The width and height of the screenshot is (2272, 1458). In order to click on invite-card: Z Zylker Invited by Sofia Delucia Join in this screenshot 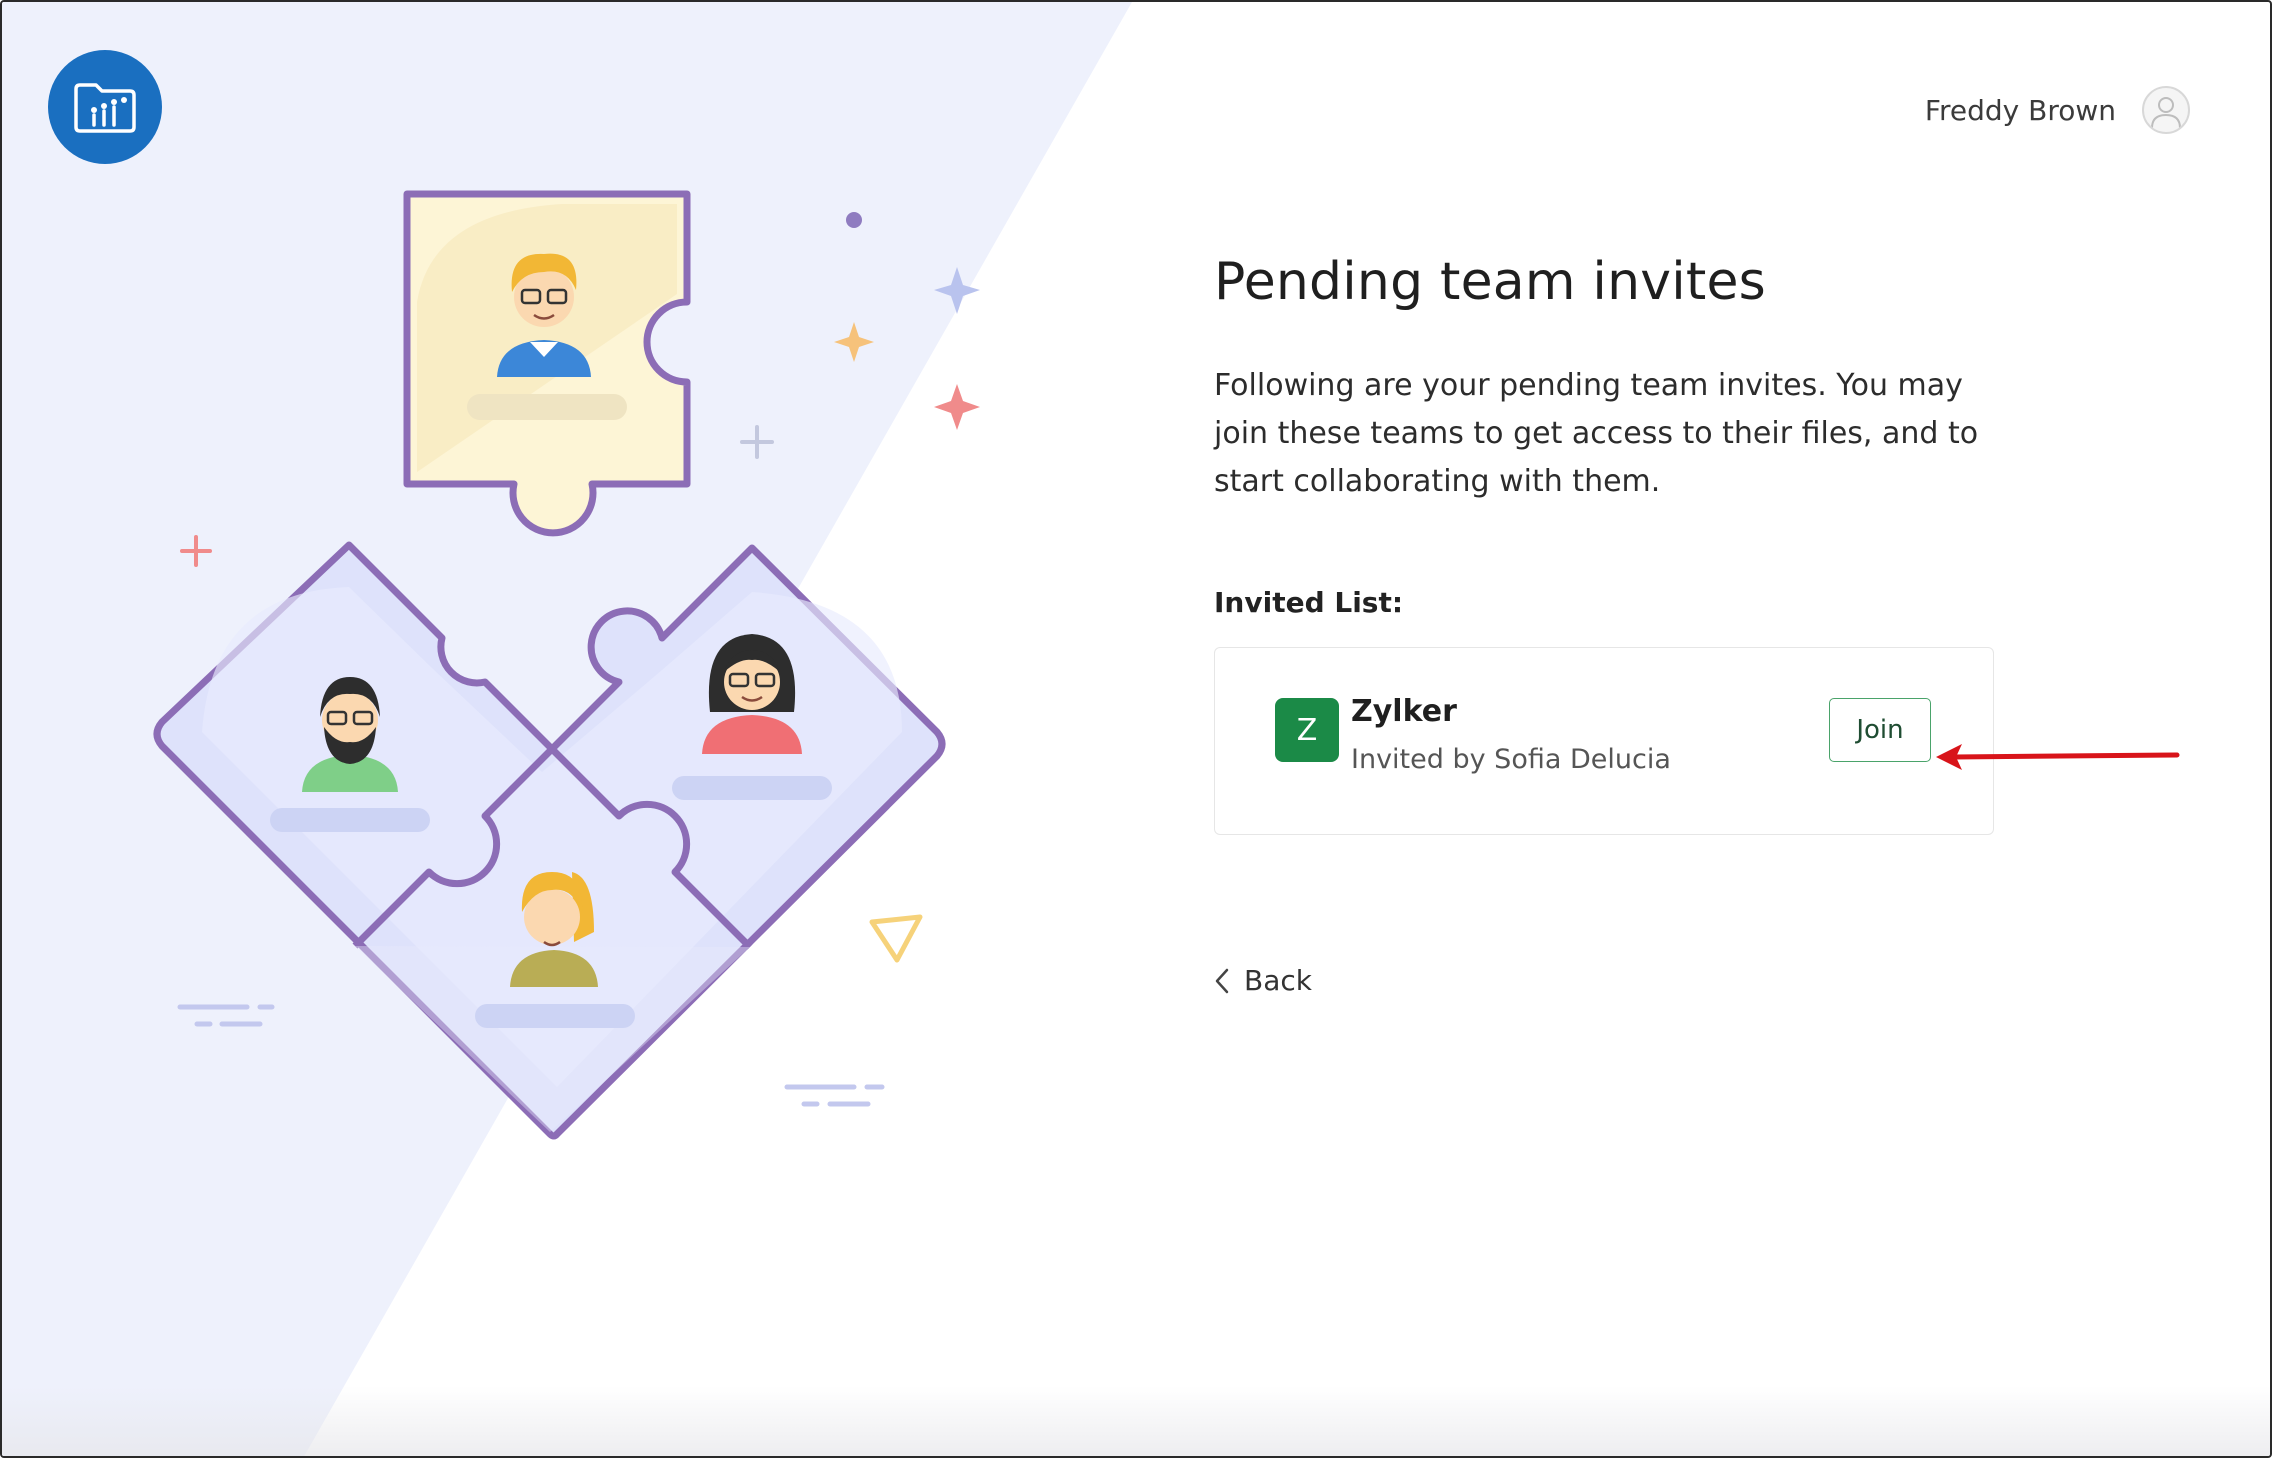, I will do `click(1604, 741)`.